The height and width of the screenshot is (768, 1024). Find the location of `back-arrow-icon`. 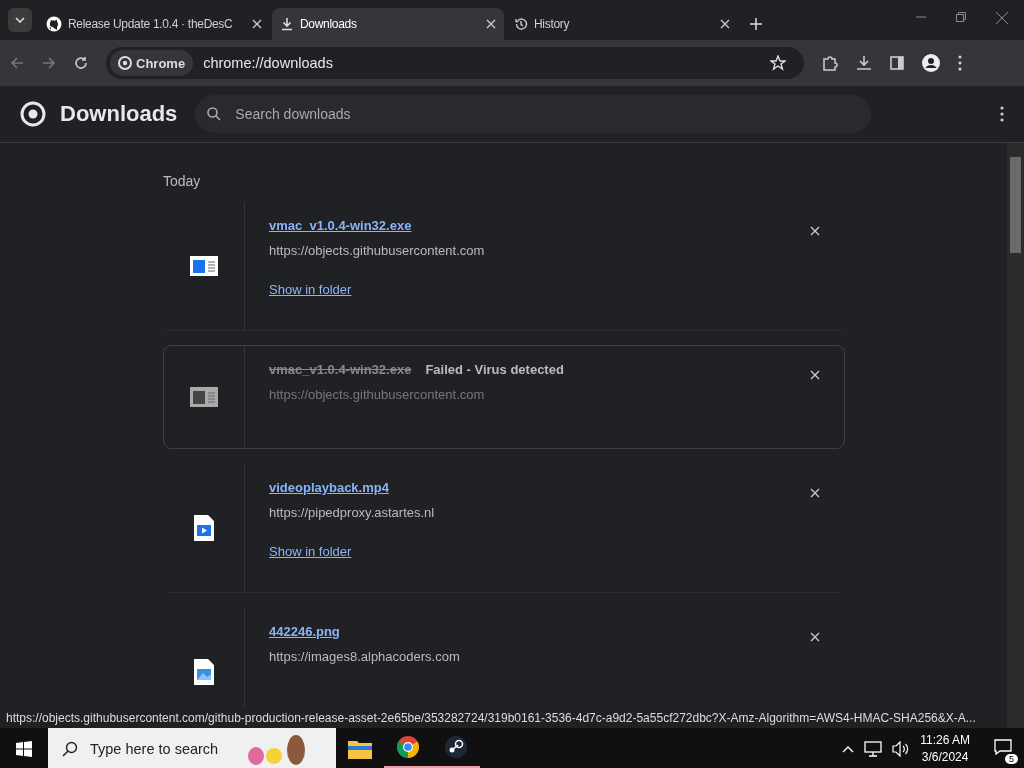

back-arrow-icon is located at coordinates (17, 63).